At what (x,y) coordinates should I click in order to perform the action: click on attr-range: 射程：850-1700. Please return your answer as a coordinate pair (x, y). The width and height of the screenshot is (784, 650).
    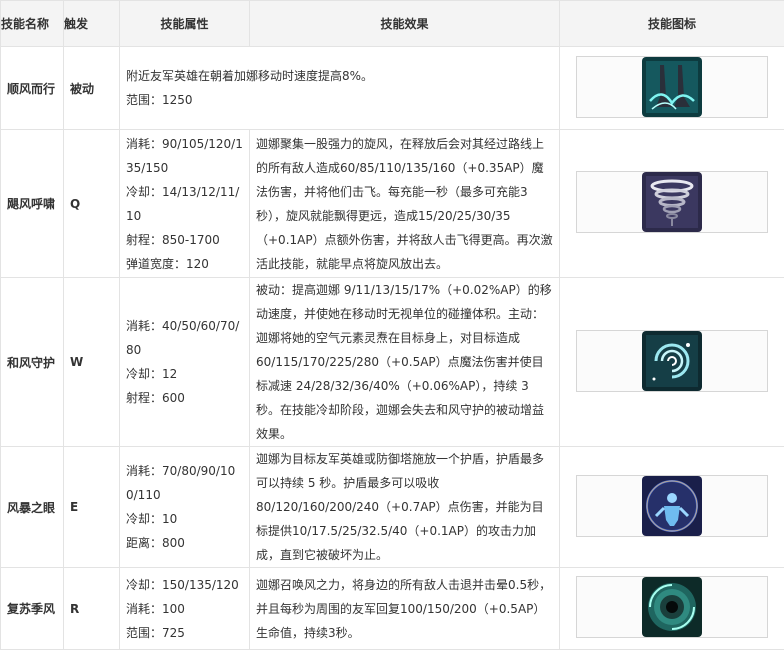
    Looking at the image, I should click on (184, 240).